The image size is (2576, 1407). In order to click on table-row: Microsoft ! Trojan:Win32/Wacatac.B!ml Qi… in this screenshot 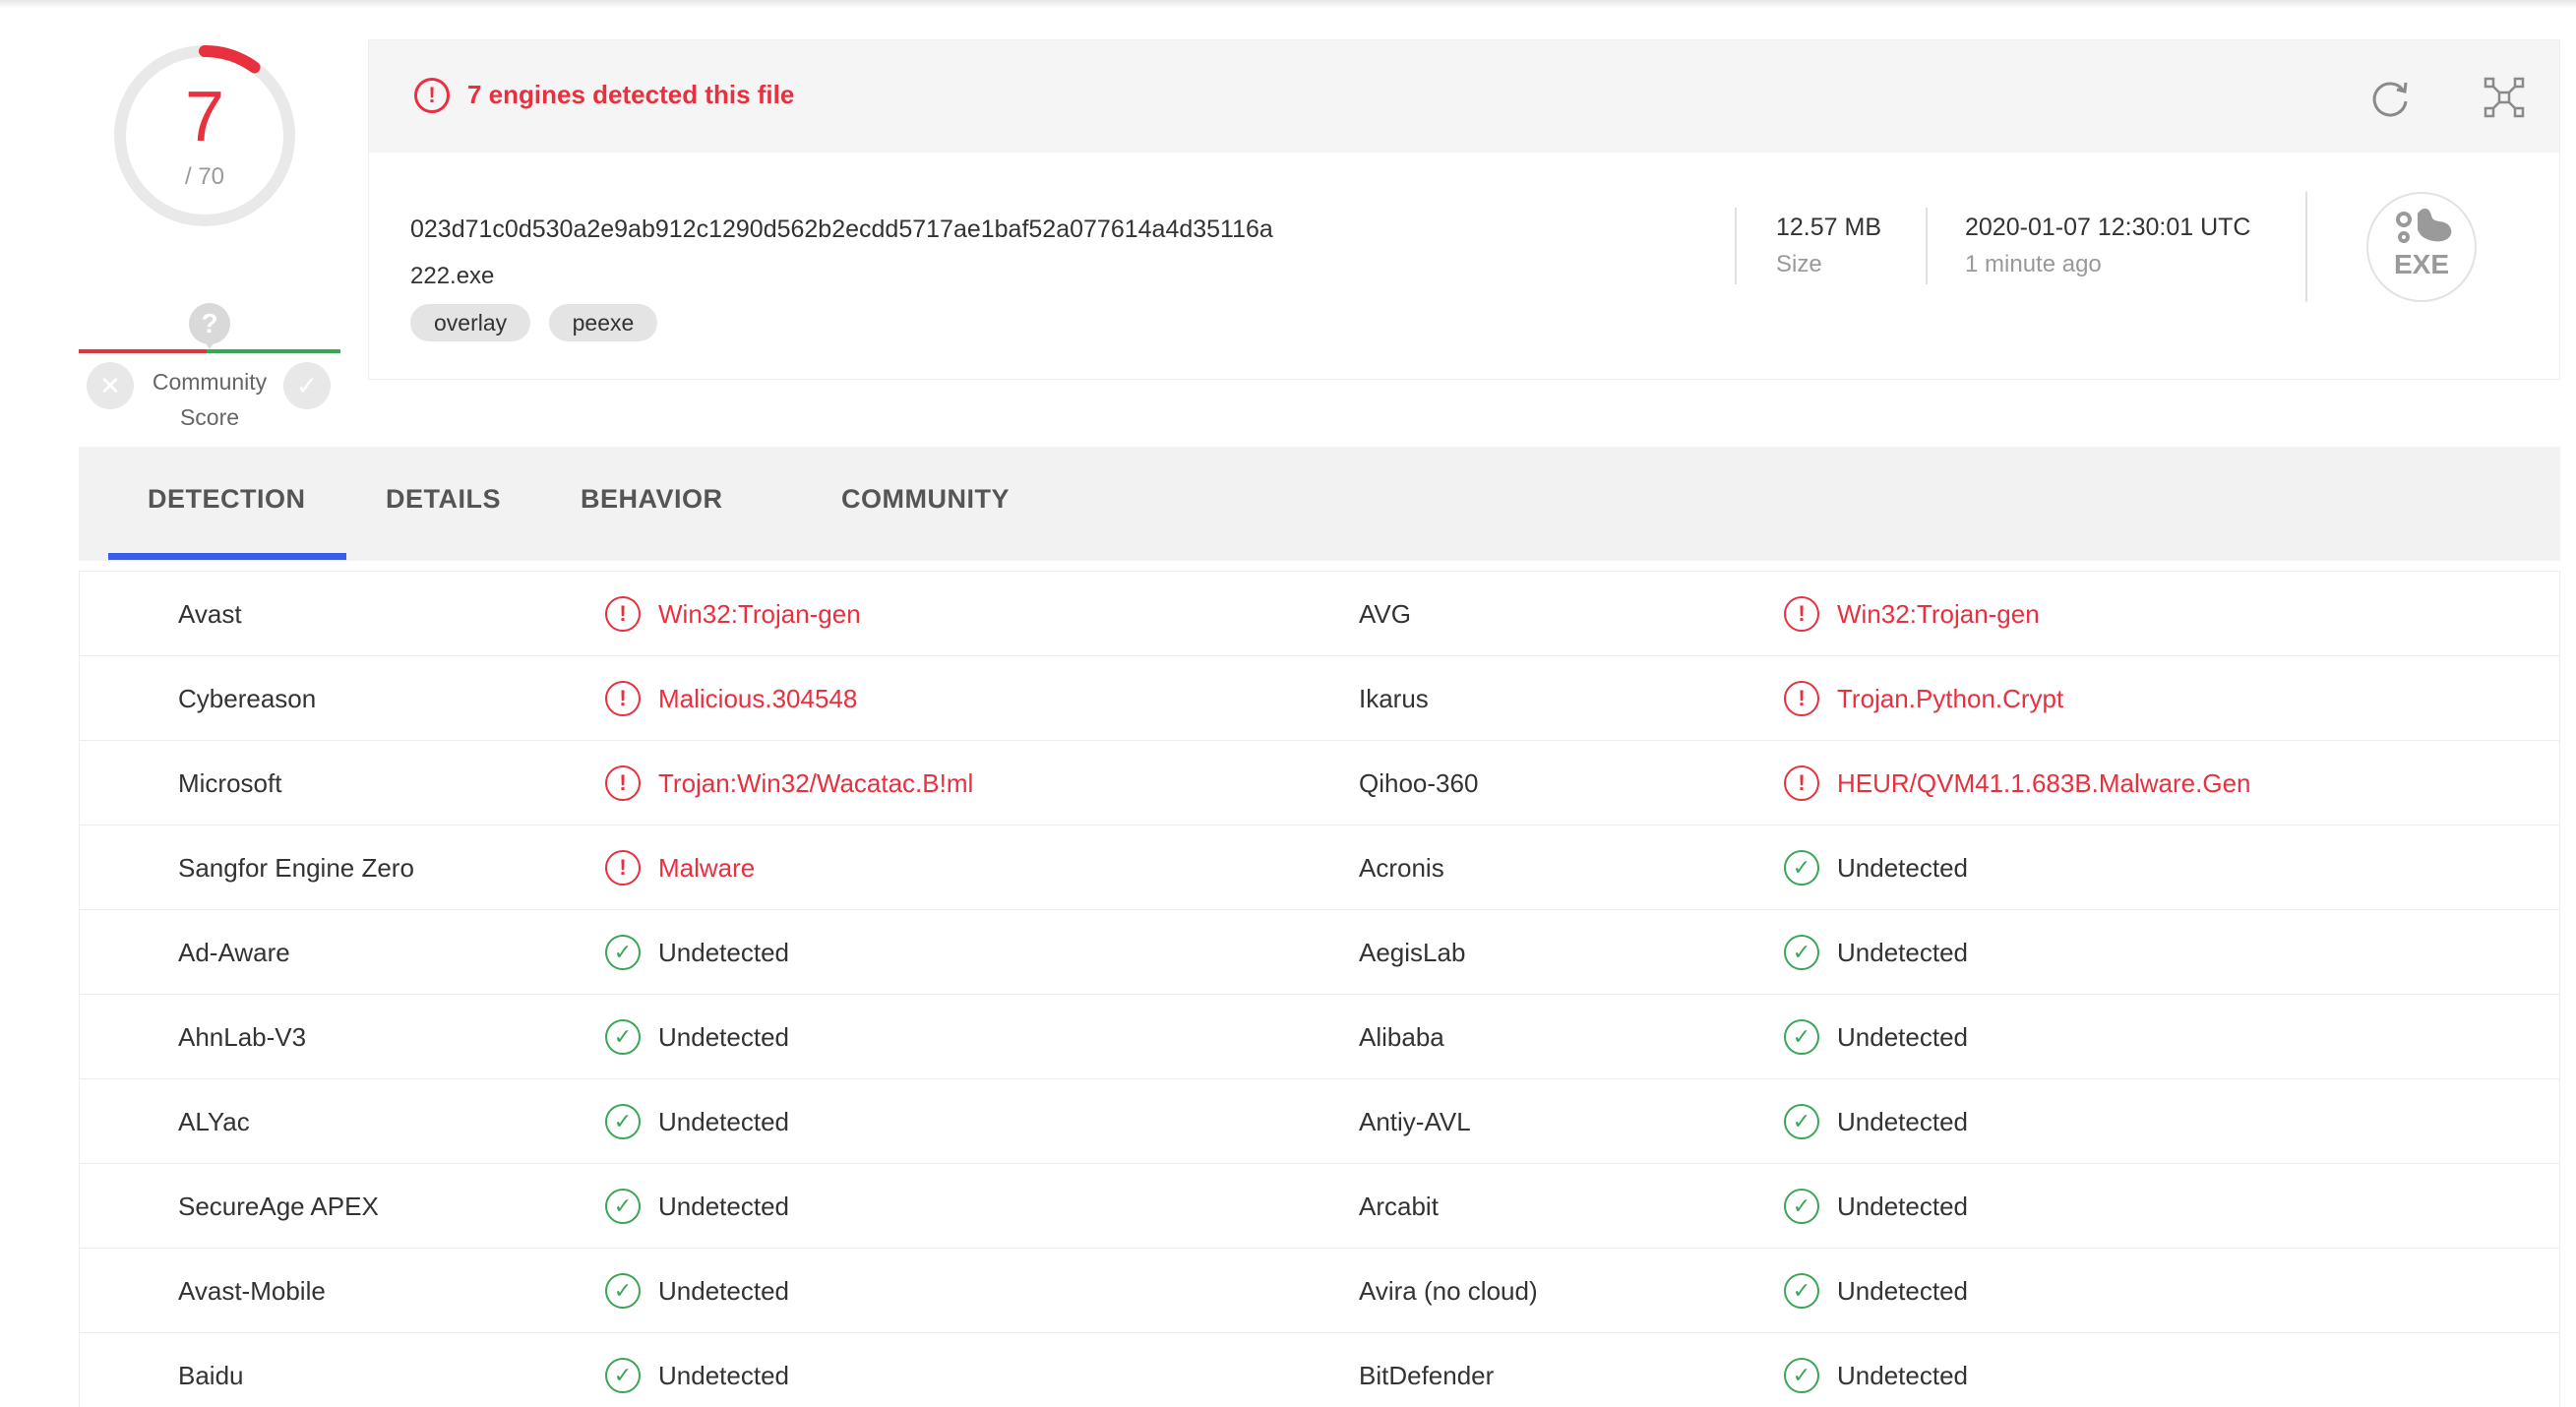, I will do `click(1319, 783)`.